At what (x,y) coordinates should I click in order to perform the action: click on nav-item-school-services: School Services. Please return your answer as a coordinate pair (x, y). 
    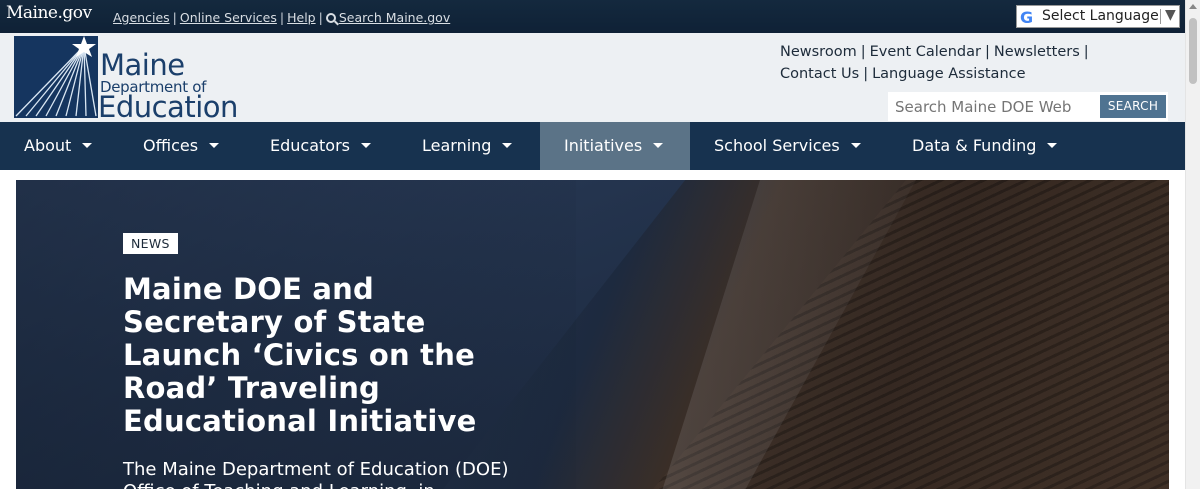
    Looking at the image, I should click on (787, 146).